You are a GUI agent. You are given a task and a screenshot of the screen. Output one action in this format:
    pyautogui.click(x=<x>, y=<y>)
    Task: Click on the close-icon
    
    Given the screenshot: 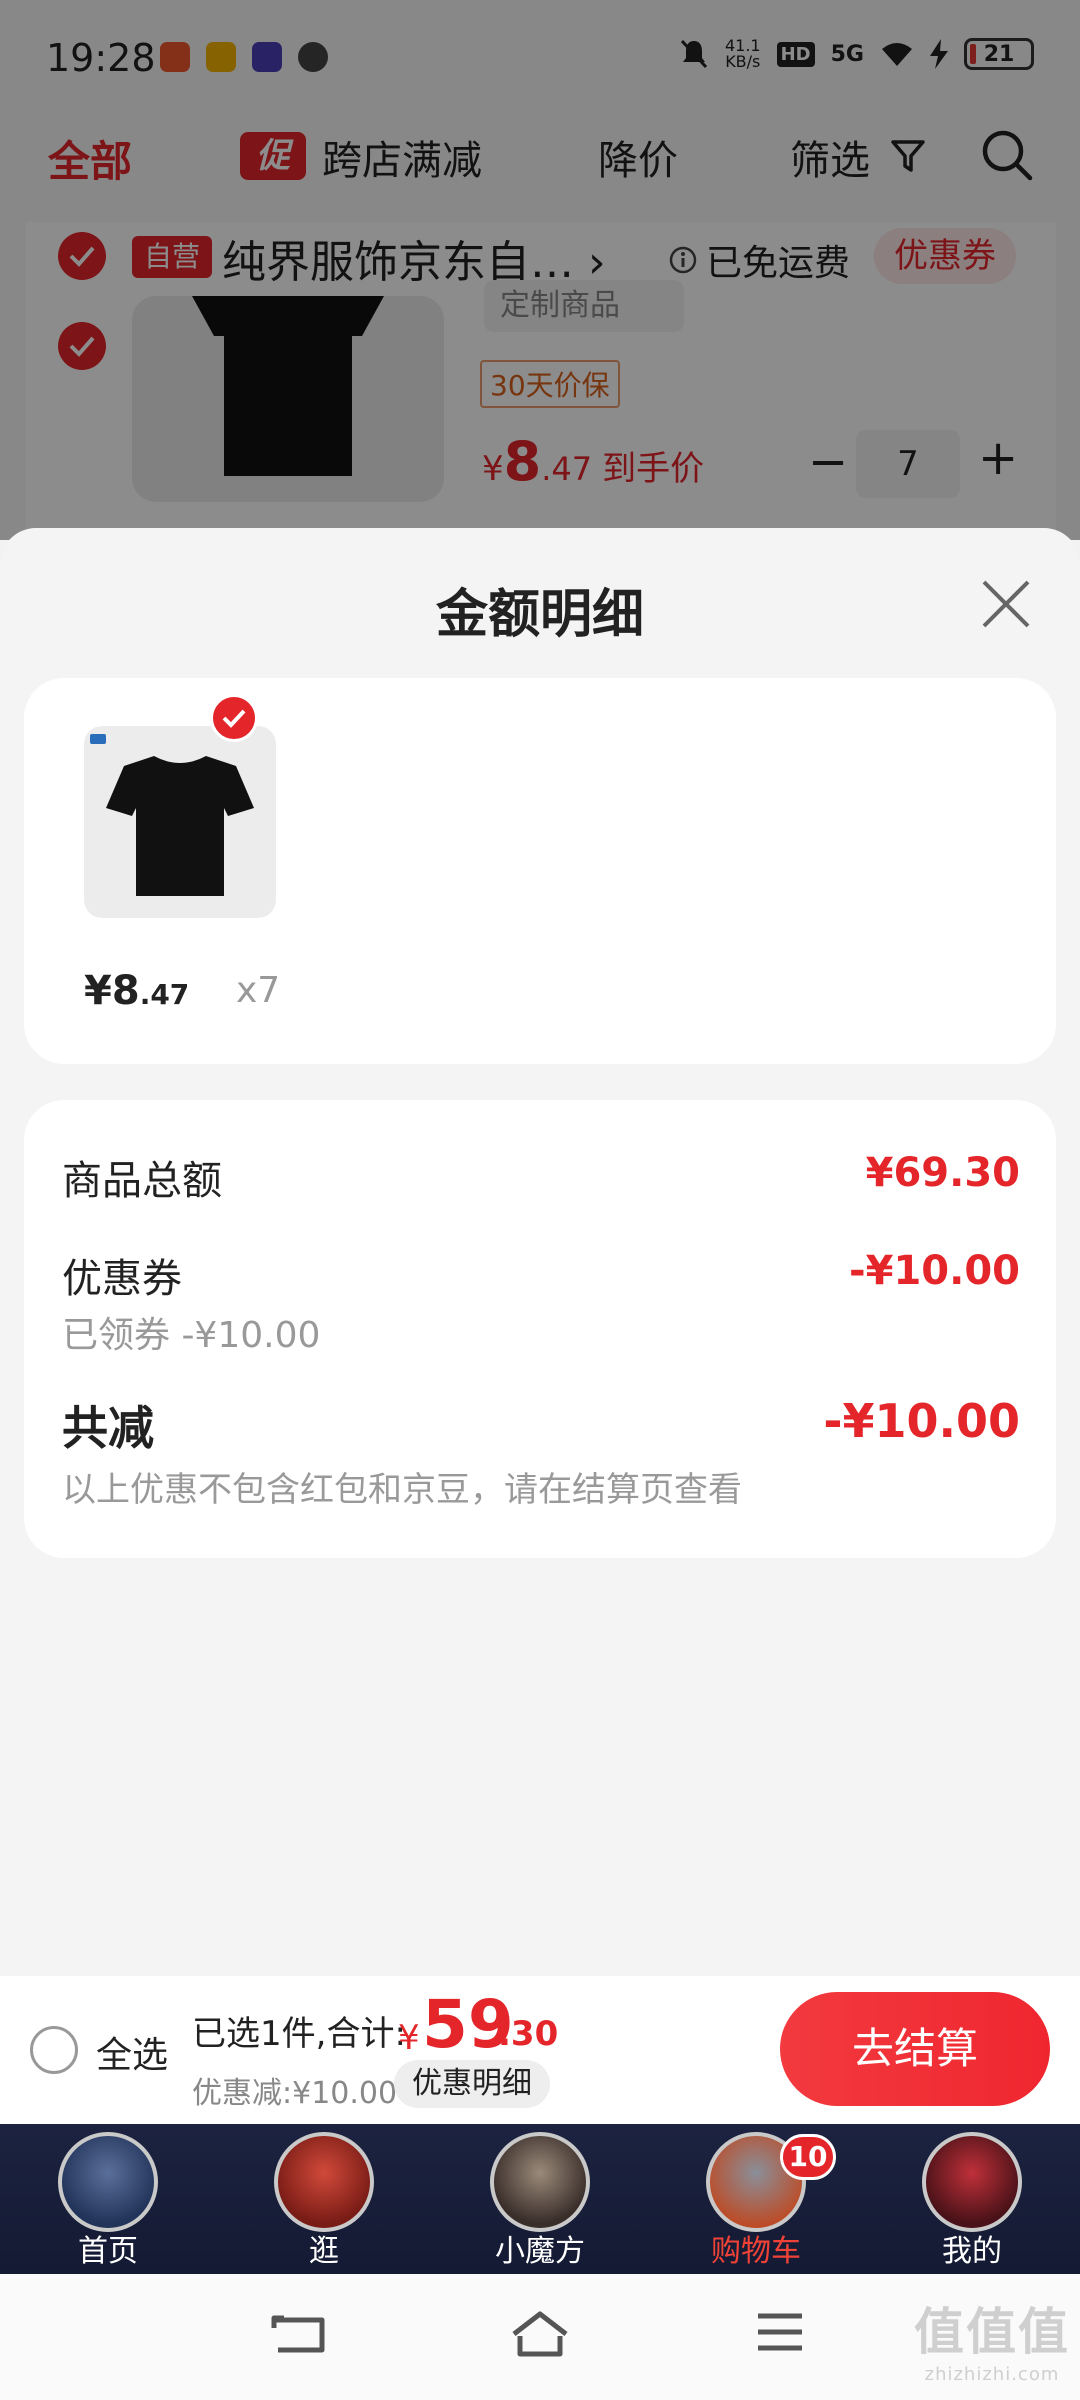 What is the action you would take?
    pyautogui.click(x=1006, y=604)
    